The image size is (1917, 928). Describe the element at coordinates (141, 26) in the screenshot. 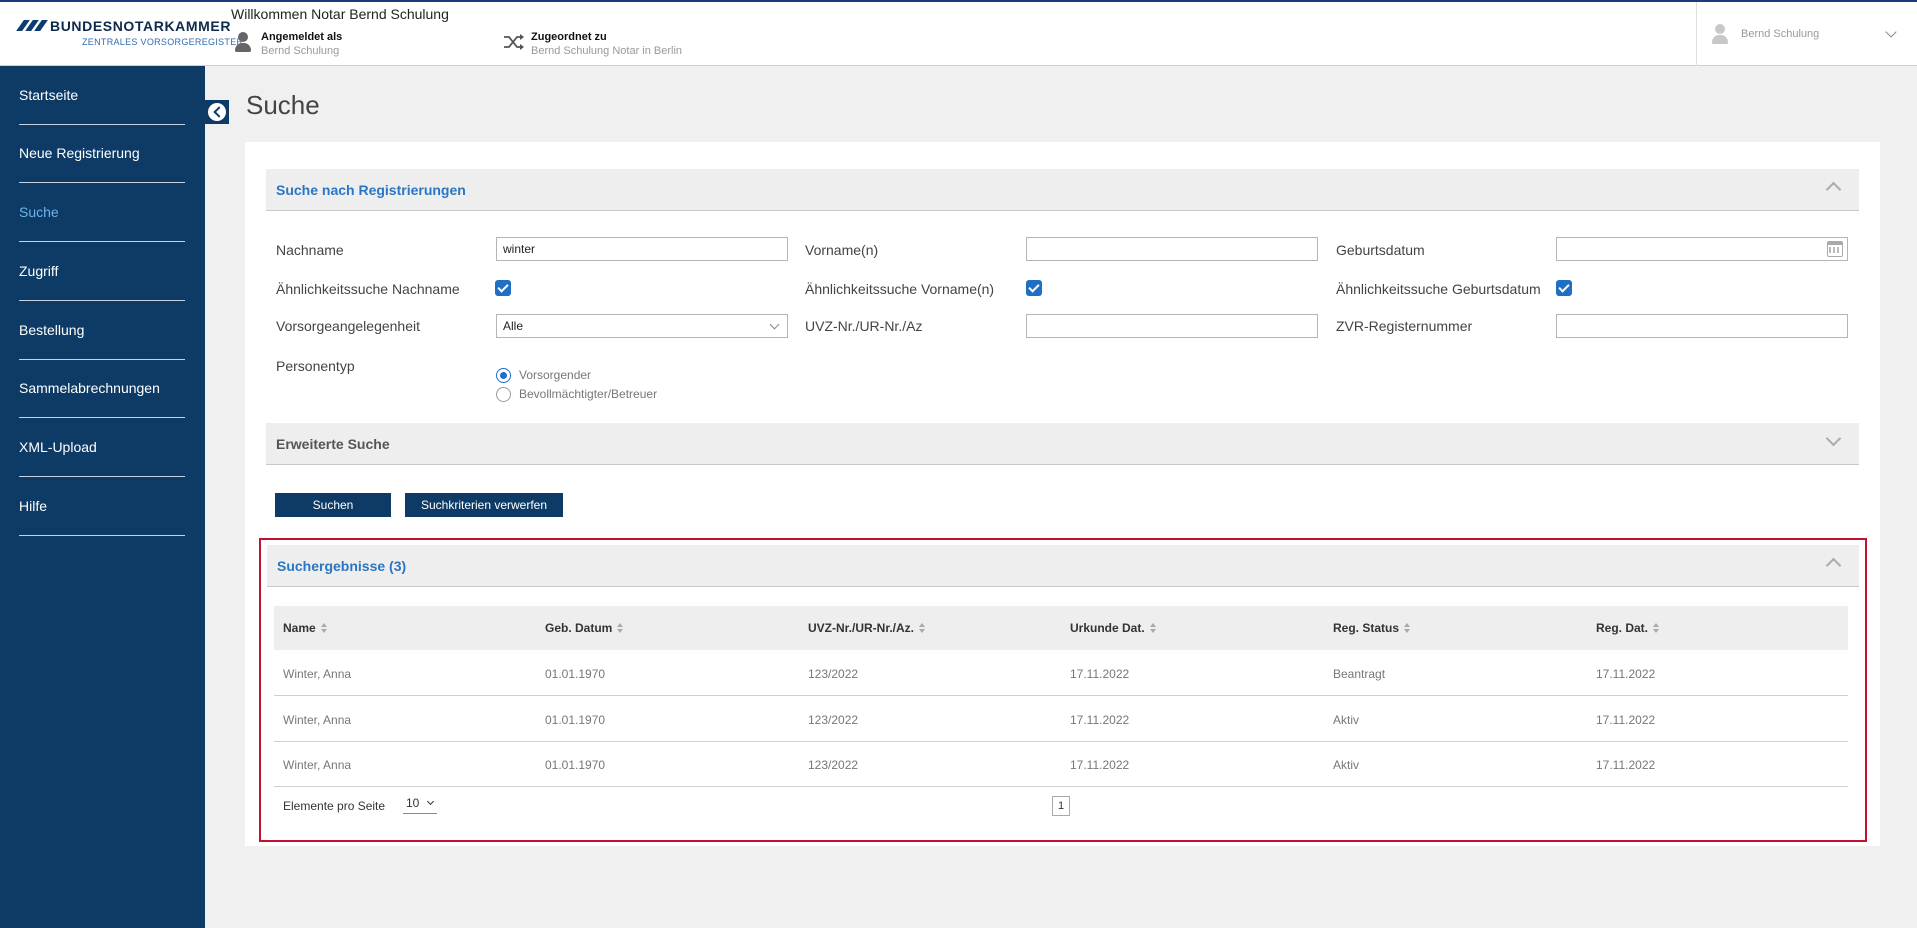

I see `logo-main-text: BUNDESNOTARKAMMER` at that location.